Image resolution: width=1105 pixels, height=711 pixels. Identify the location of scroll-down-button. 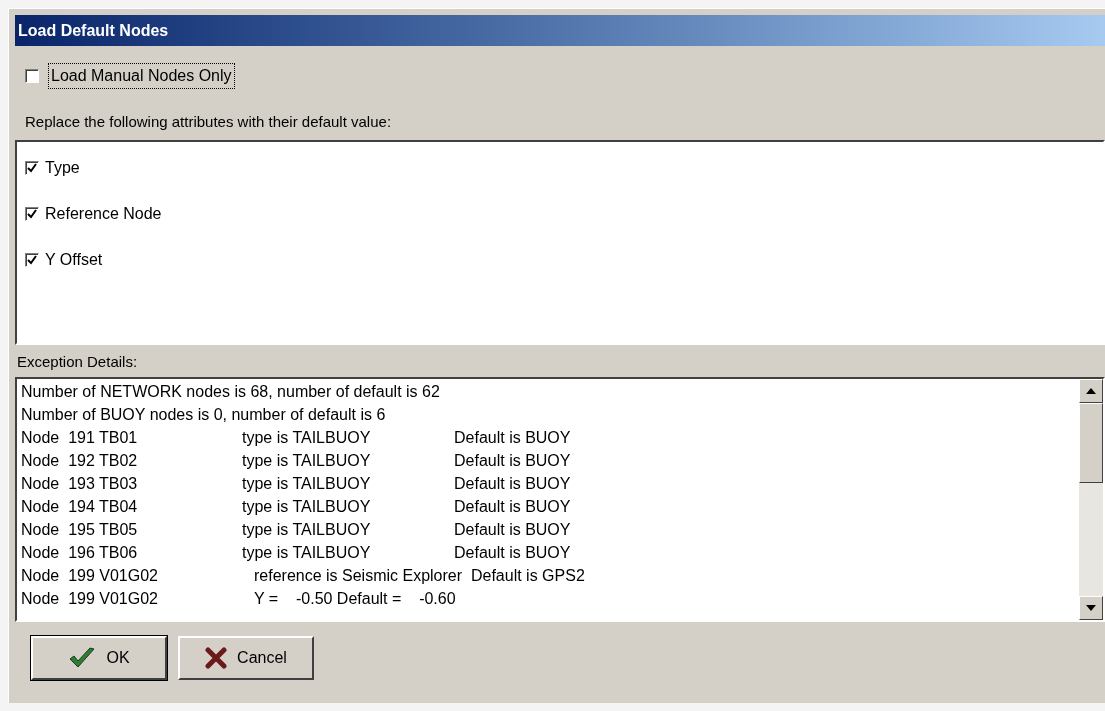
(1091, 608).